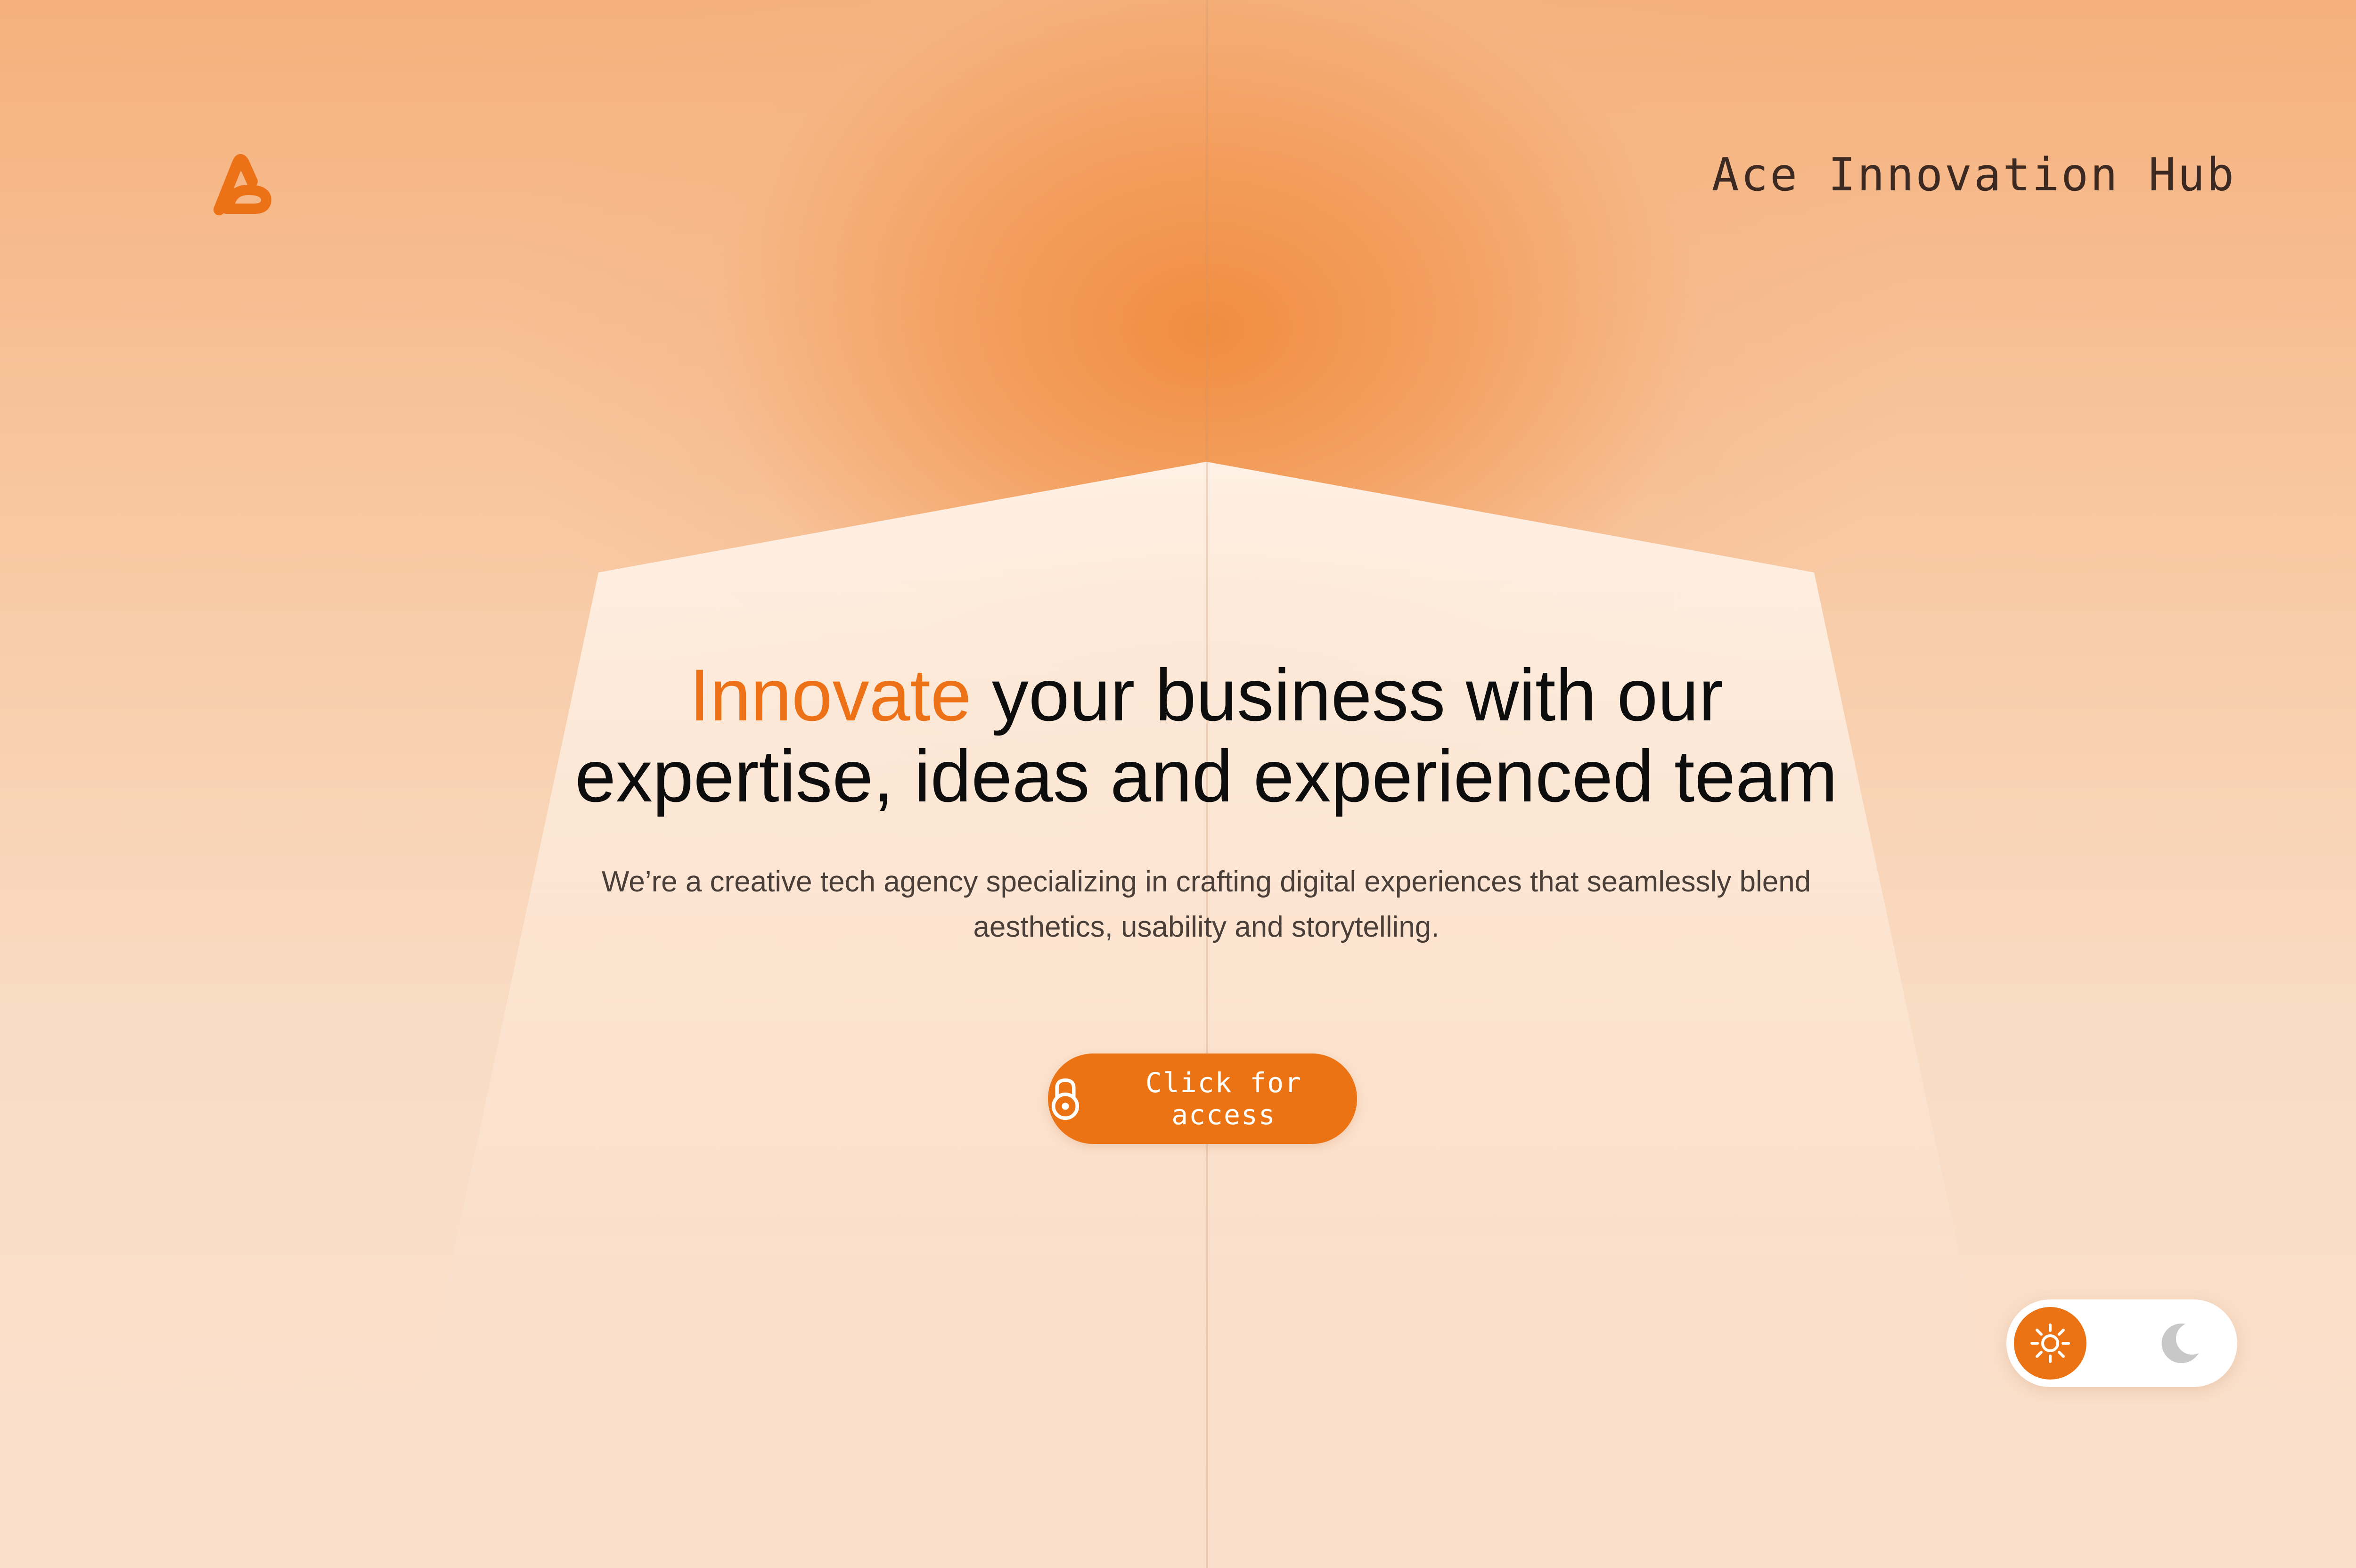  What do you see at coordinates (830, 695) in the screenshot?
I see `headline-accent-word: Innovate` at bounding box center [830, 695].